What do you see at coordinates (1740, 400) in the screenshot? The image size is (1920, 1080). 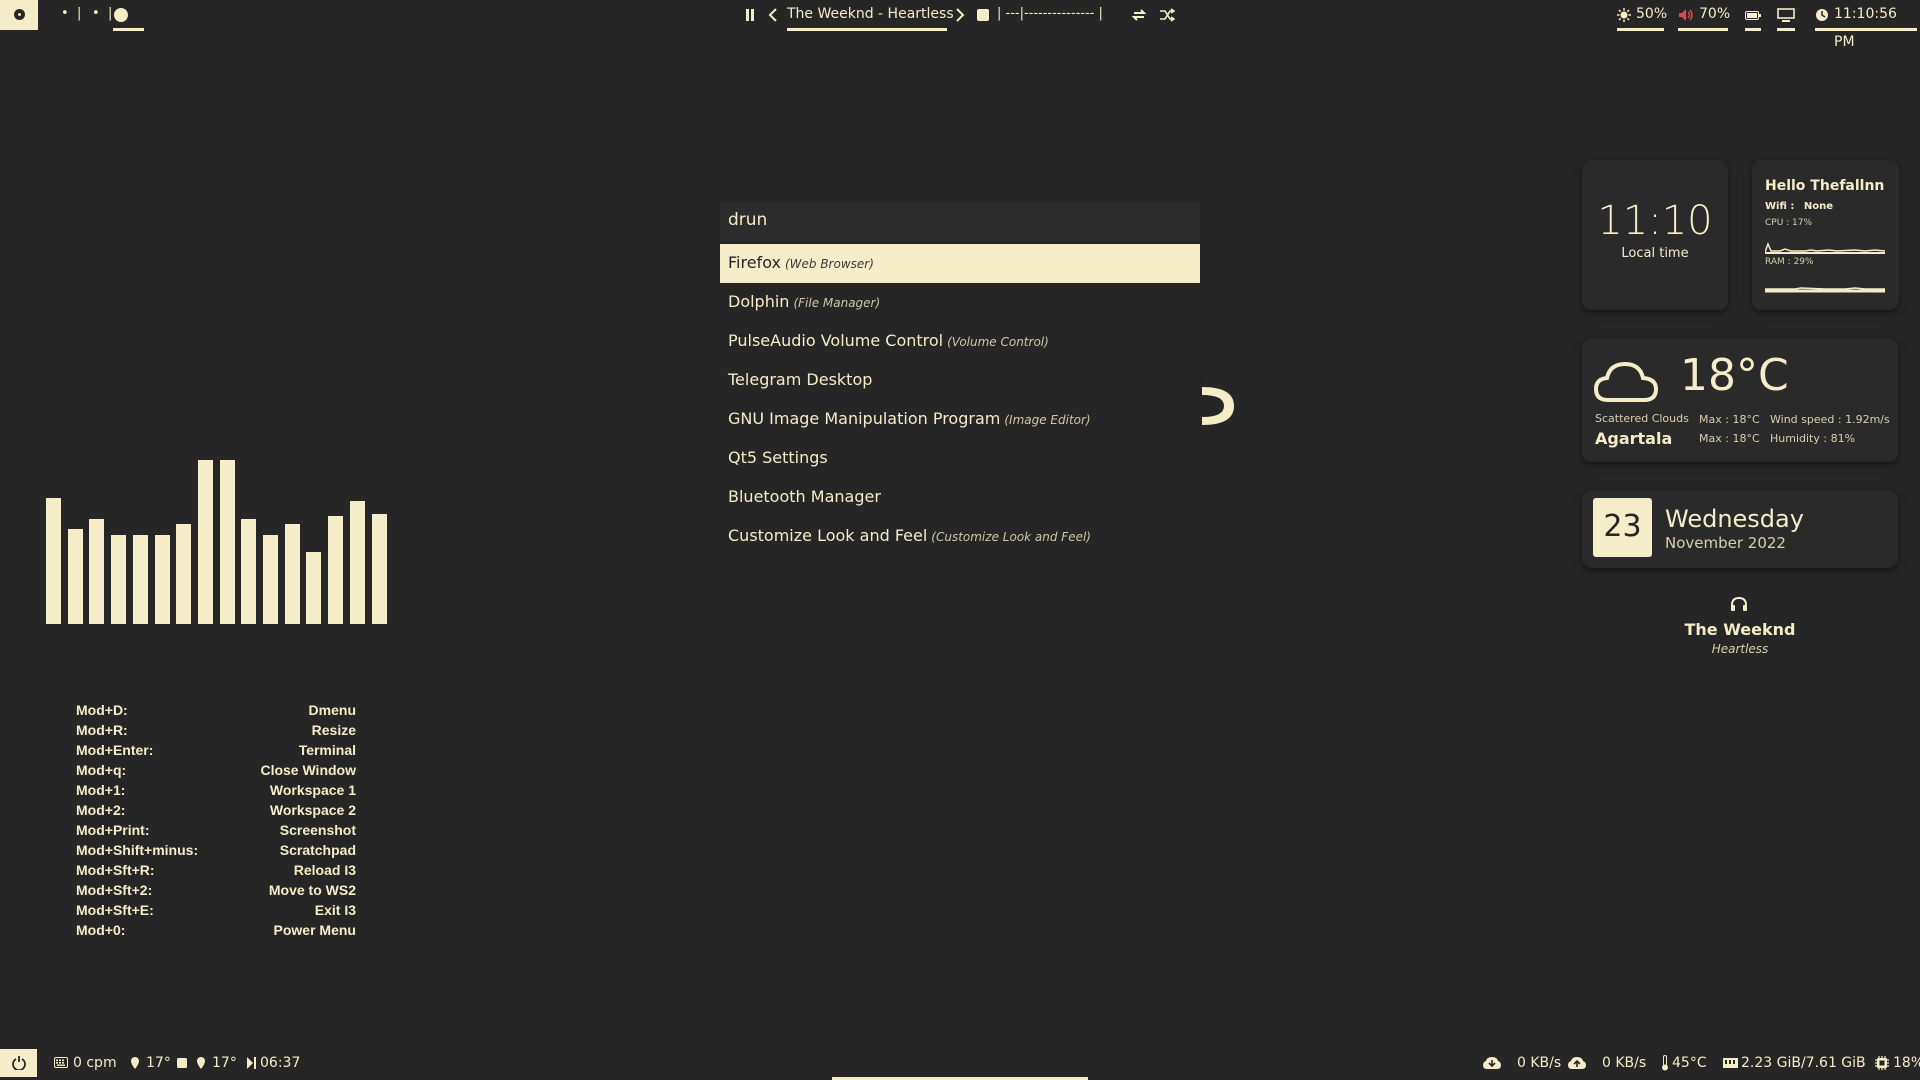 I see `weather-widget: 18°C Scattered Clouds Agartala Max` at bounding box center [1740, 400].